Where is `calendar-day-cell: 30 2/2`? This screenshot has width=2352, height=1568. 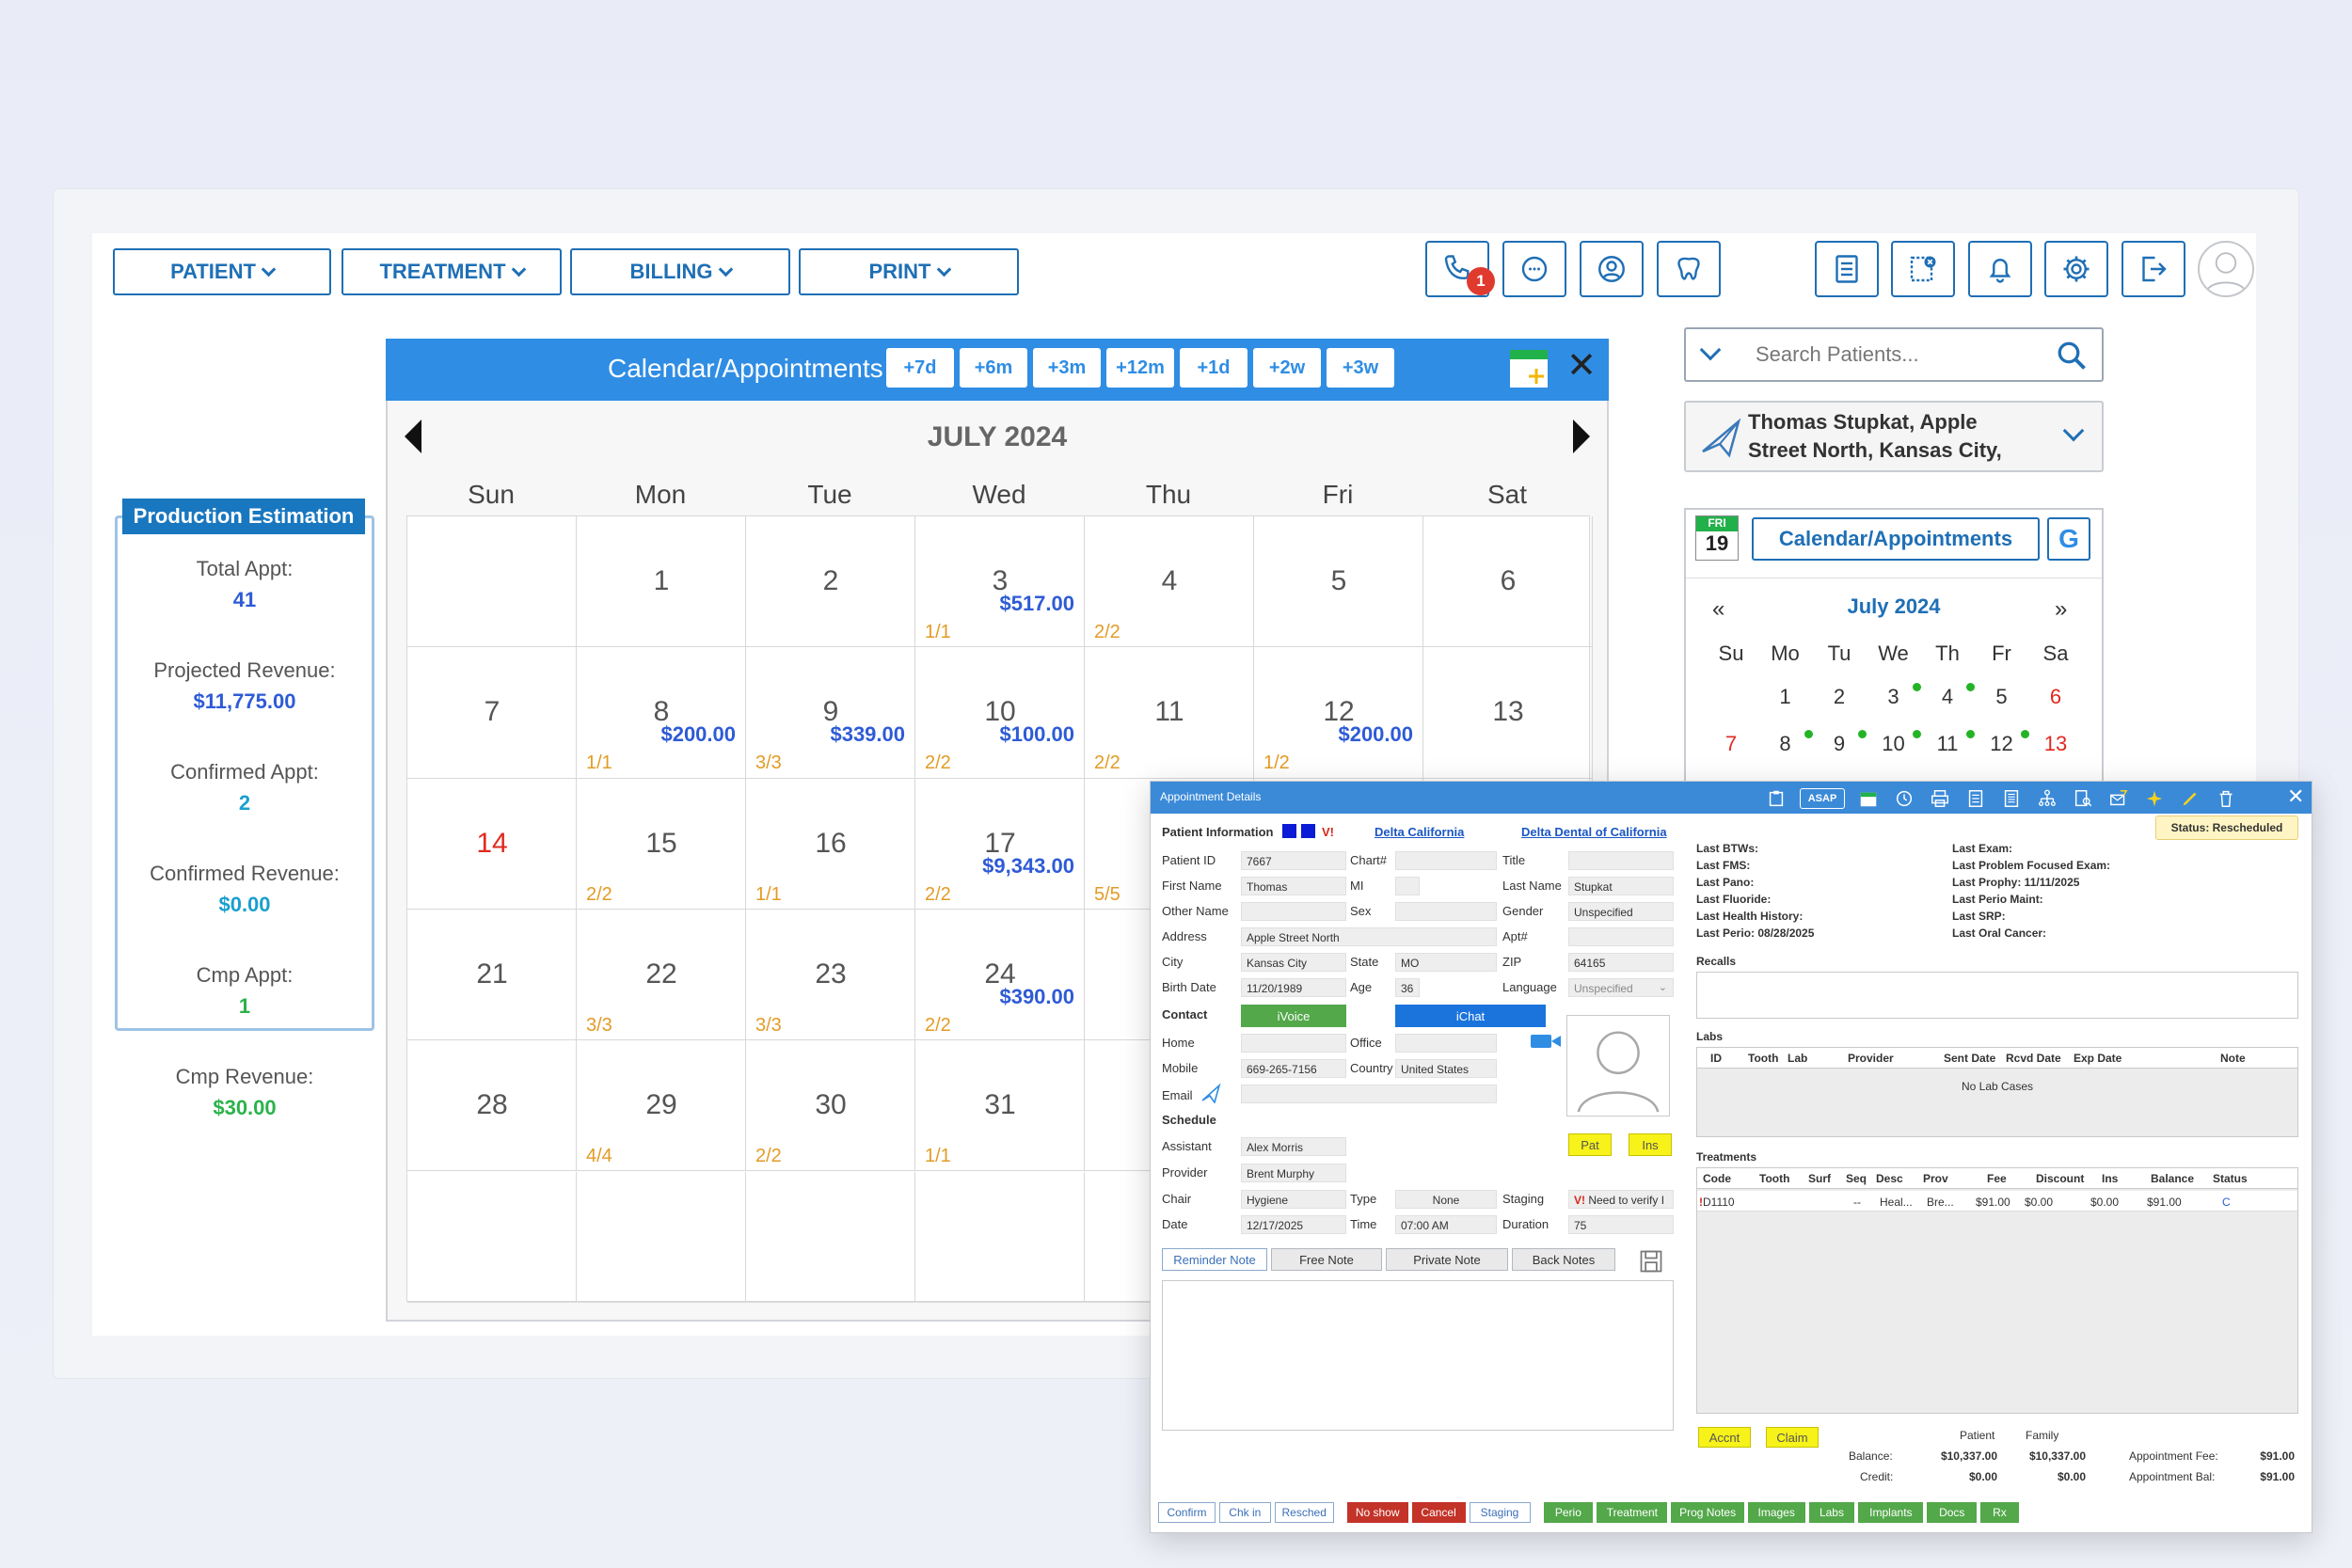 calendar-day-cell: 30 2/2 is located at coordinates (830, 1106).